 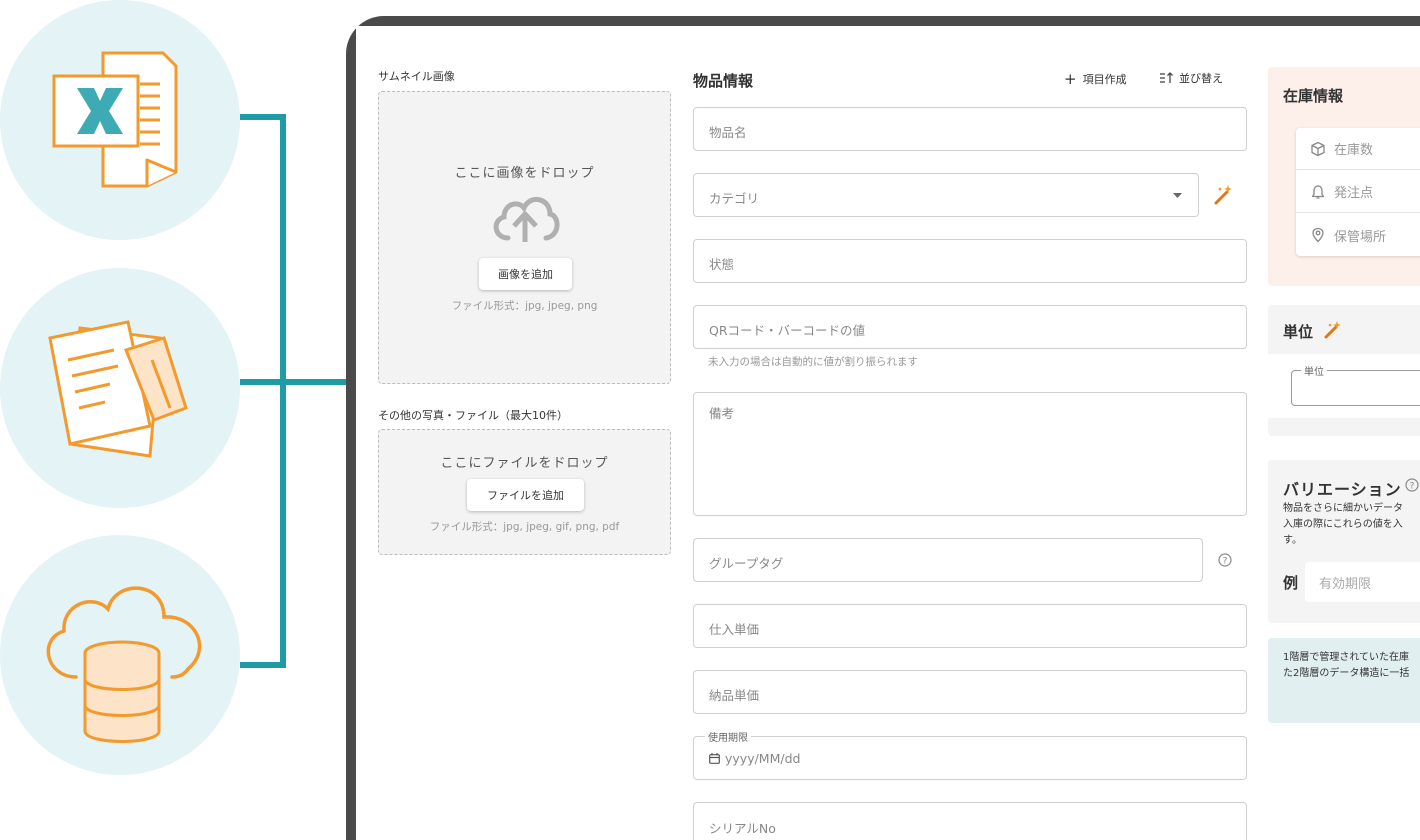 I want to click on stock-quantity-field: 在庫数, so click(x=1358, y=149).